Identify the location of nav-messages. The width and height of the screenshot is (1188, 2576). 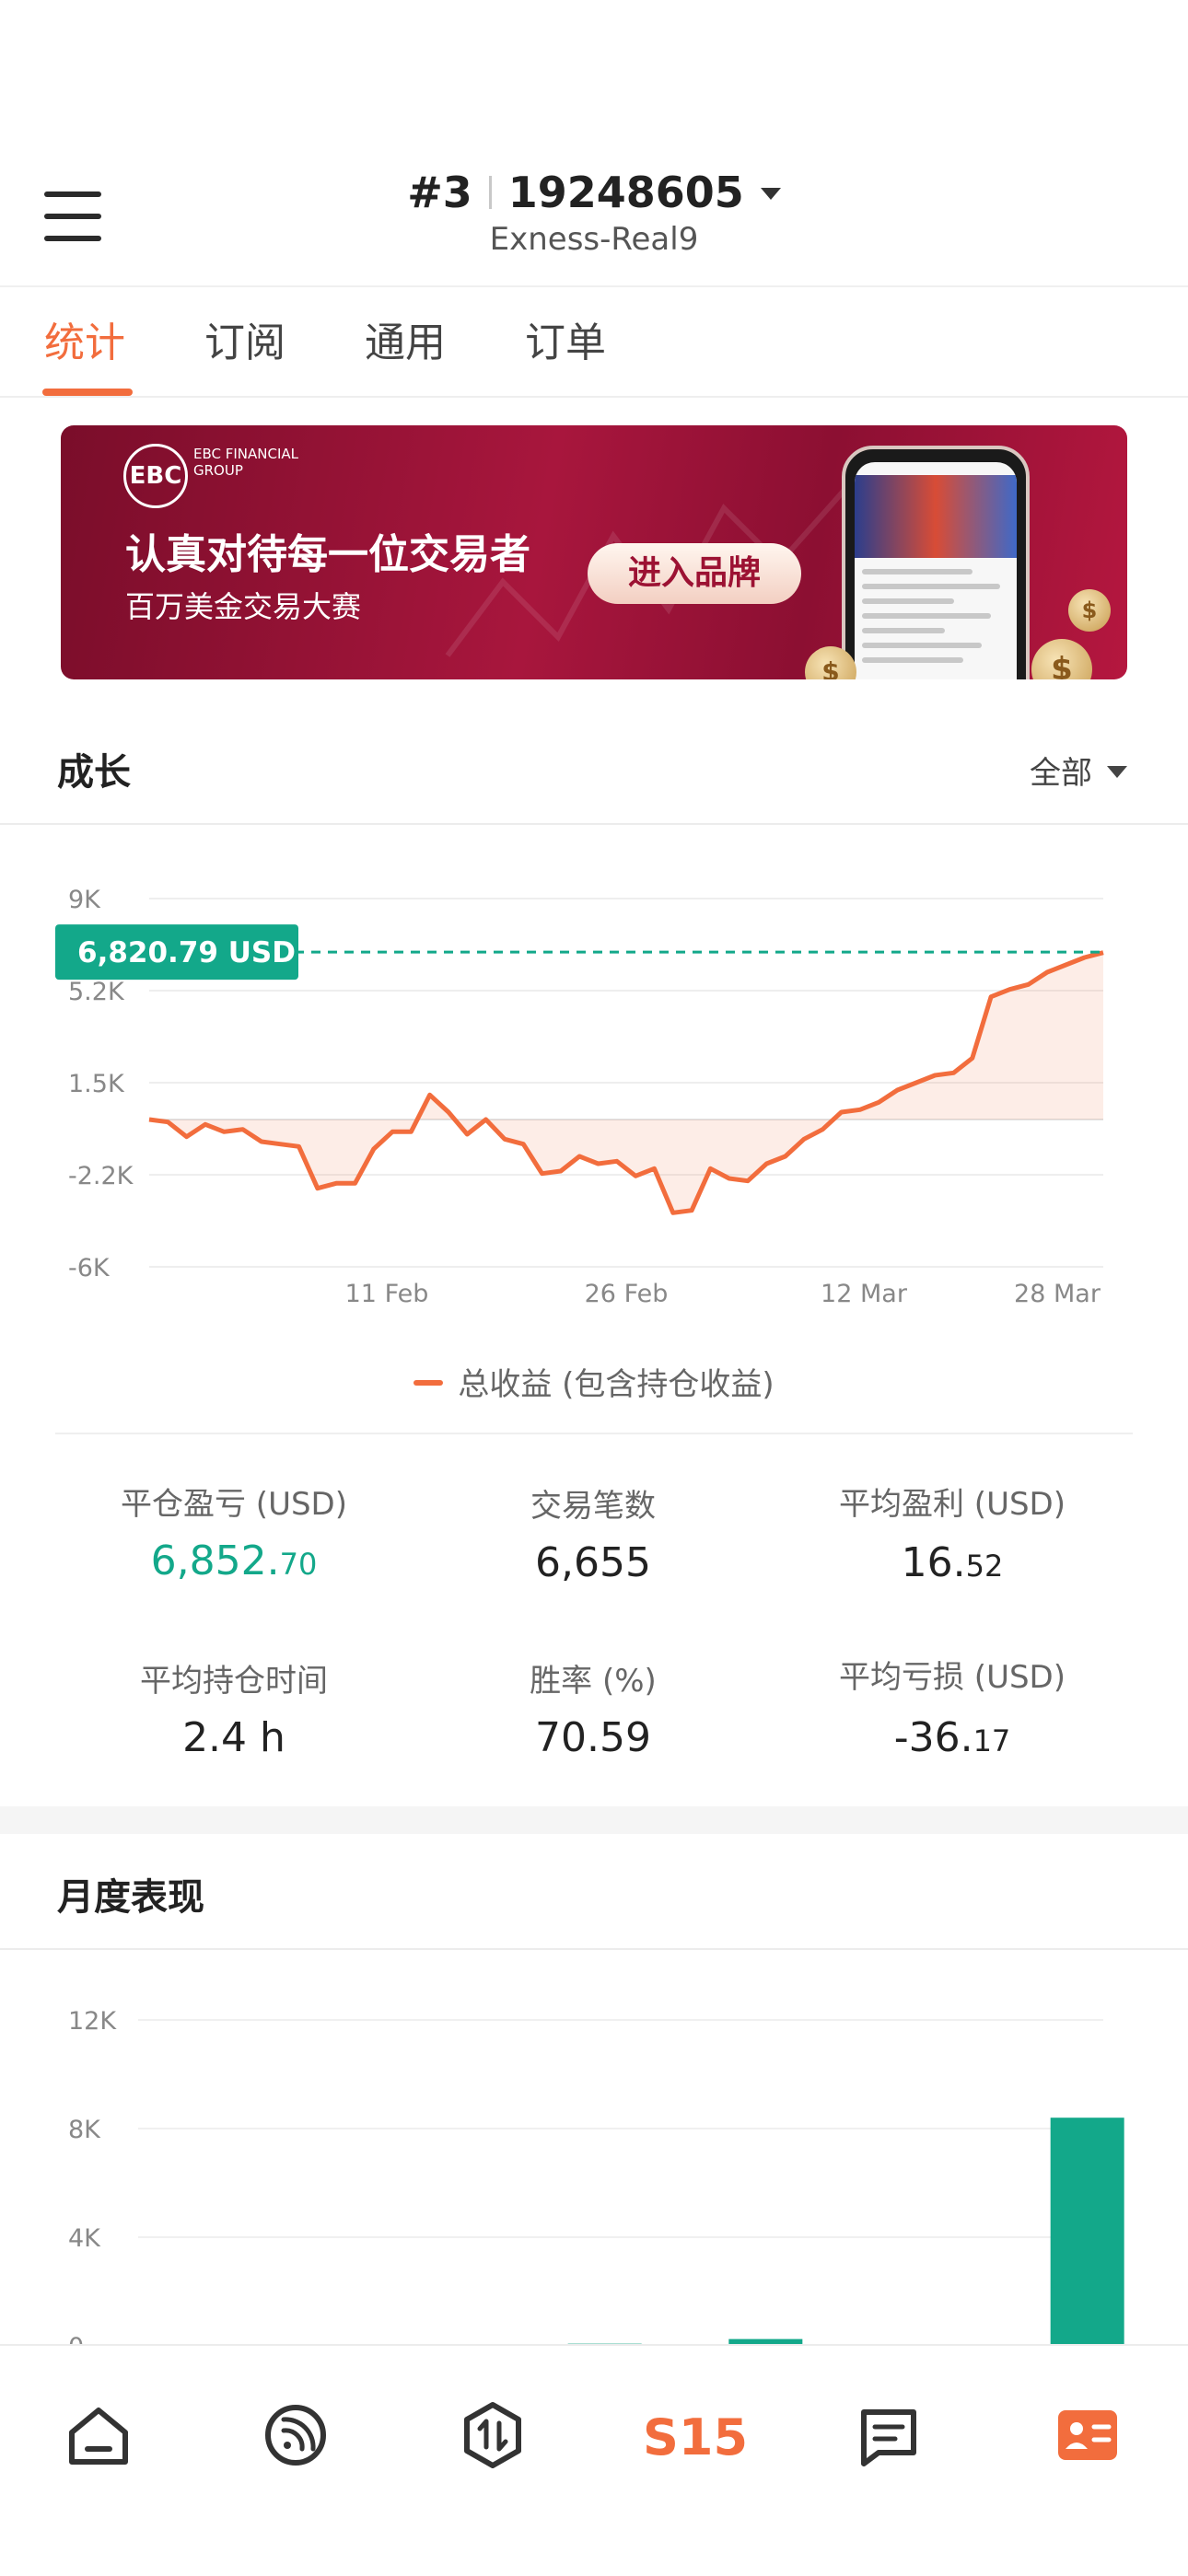
(888, 2435).